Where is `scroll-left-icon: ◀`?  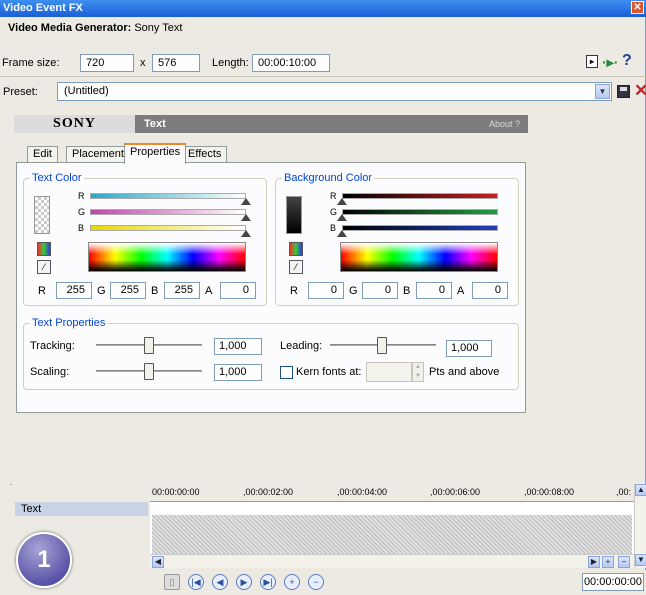 scroll-left-icon: ◀ is located at coordinates (158, 562).